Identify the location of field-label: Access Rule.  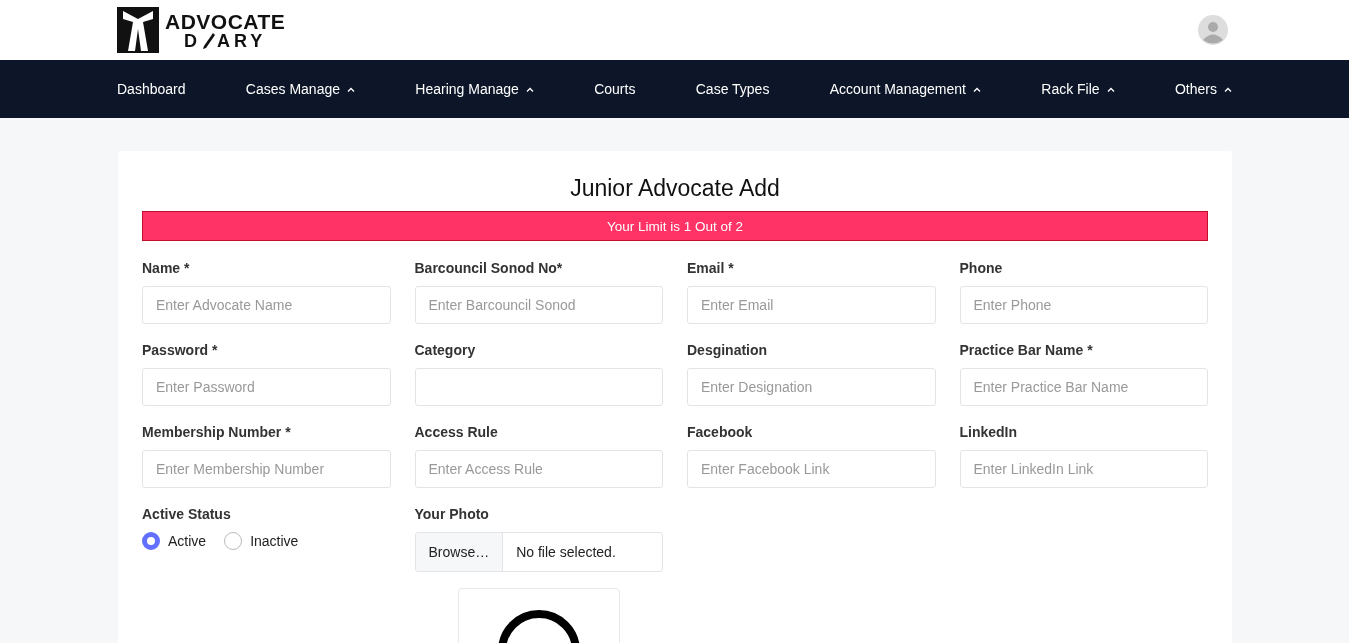
(456, 432).